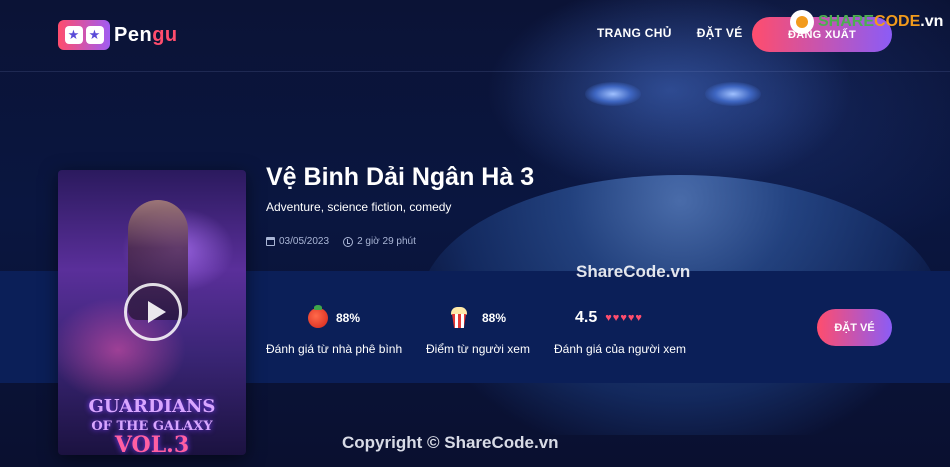 This screenshot has width=950, height=467. I want to click on book-ticket-button: ĐẶT VÉ, so click(854, 327).